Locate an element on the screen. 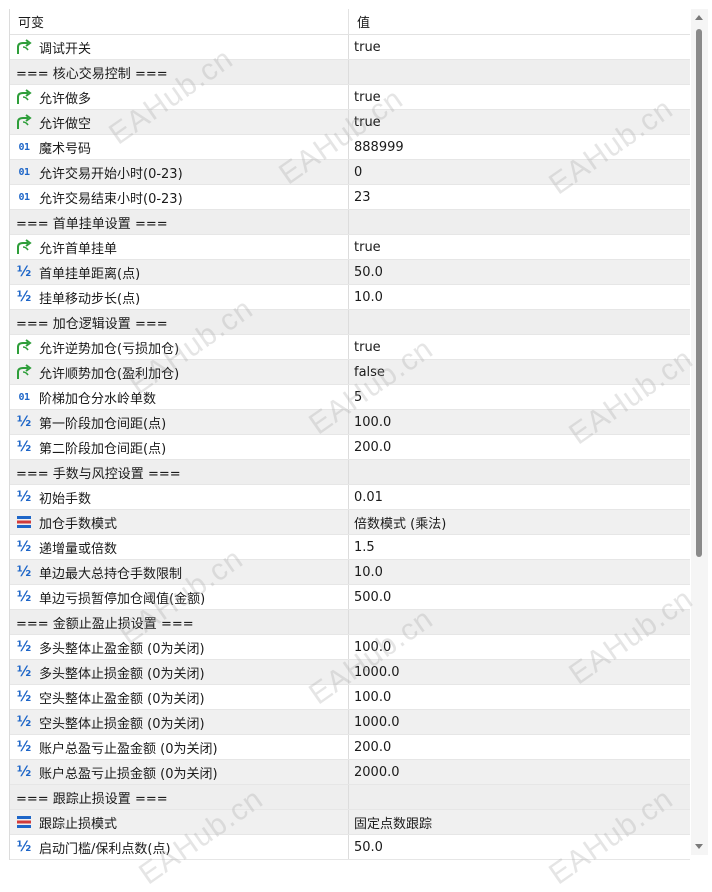  table-row: 01 允许交易开始小时(0-23) 0 is located at coordinates (350, 172).